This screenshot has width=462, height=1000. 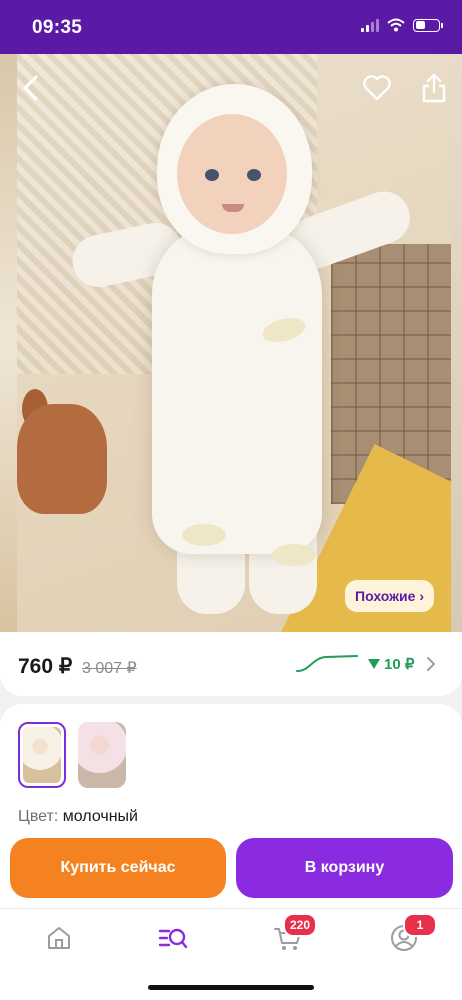 What do you see at coordinates (428, 25) in the screenshot?
I see `battery-icon` at bounding box center [428, 25].